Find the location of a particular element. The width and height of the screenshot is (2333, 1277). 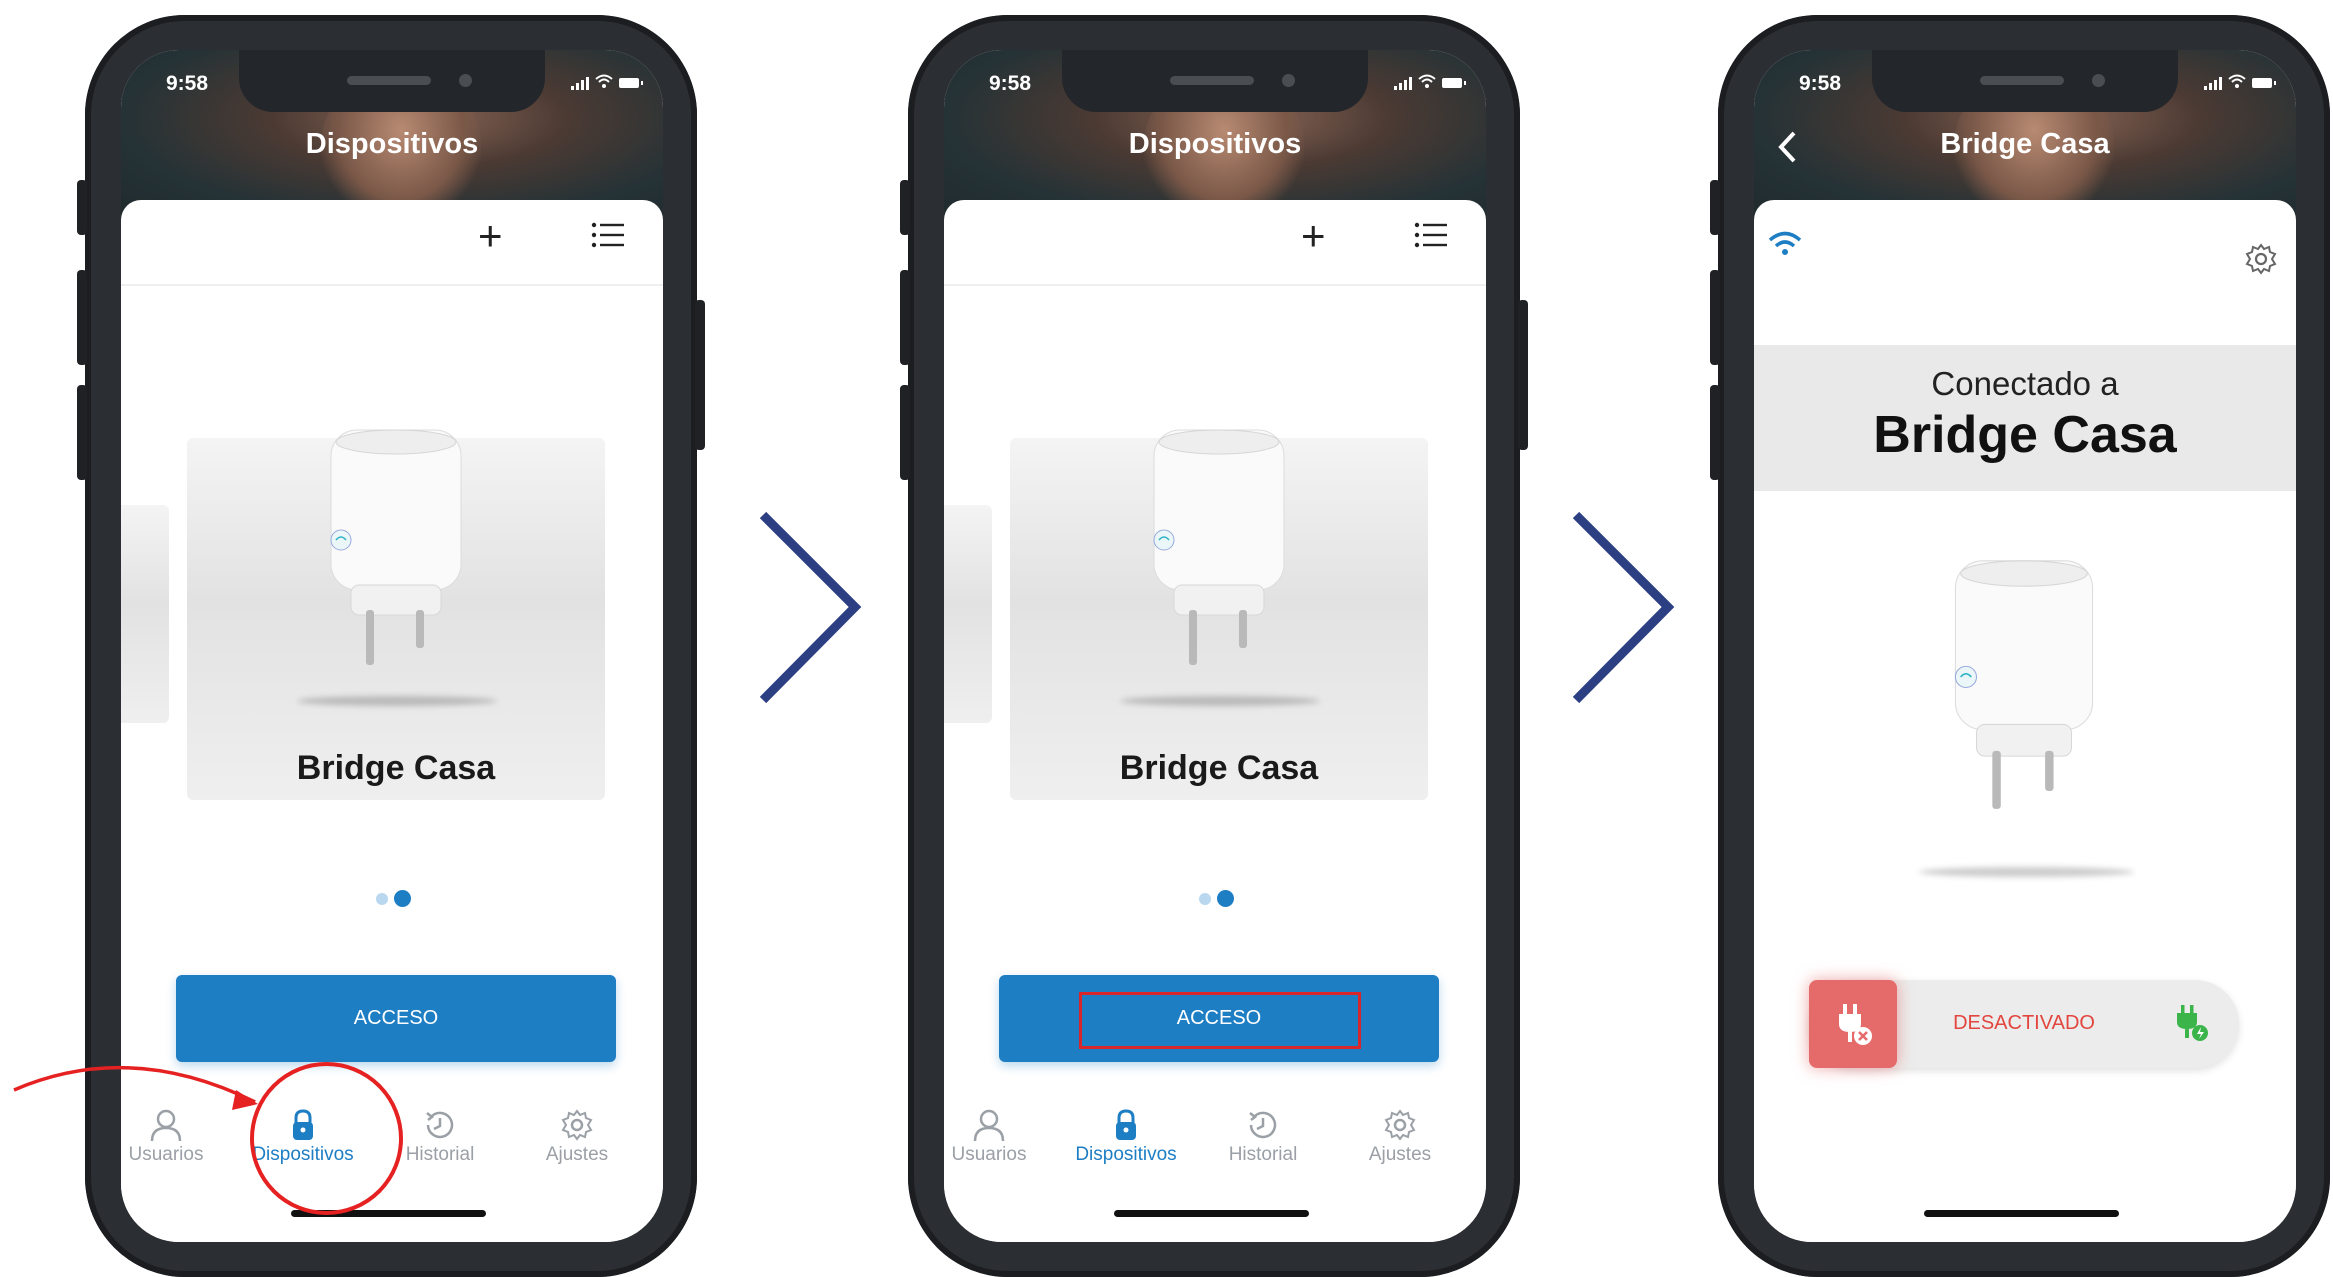

access-button: ACCESO is located at coordinates (396, 1018).